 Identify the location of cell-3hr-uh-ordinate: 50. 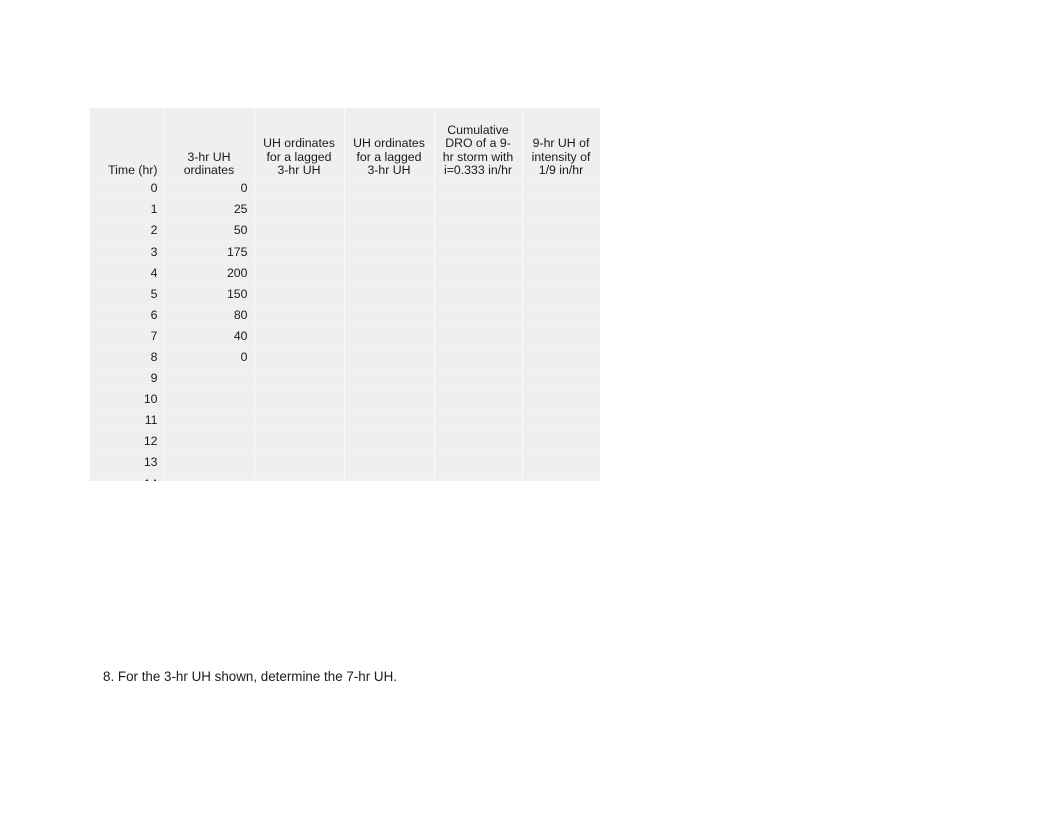
(209, 231).